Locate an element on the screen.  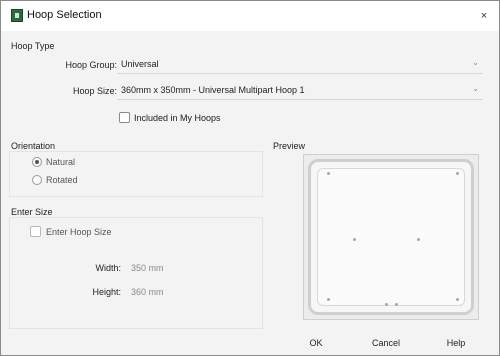
orientation-rotated-label: Rotated is located at coordinates (62, 180).